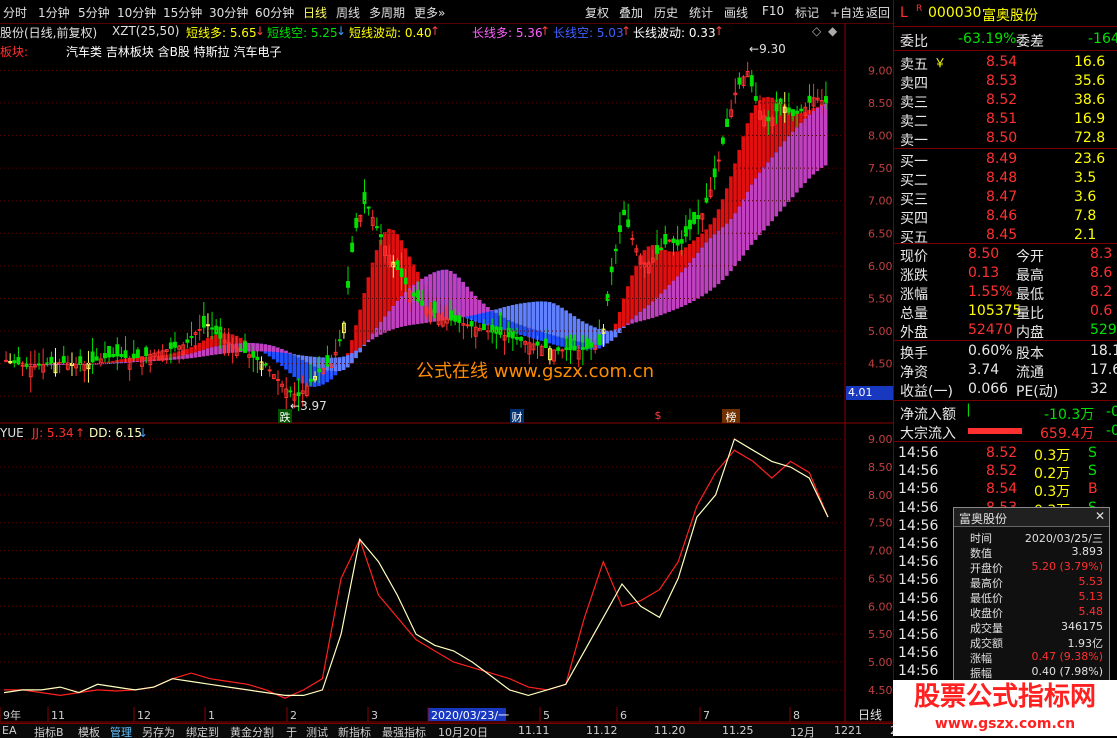 This screenshot has height=738, width=1117. What do you see at coordinates (387, 12) in the screenshot?
I see `tab-multi-period: 多周期` at bounding box center [387, 12].